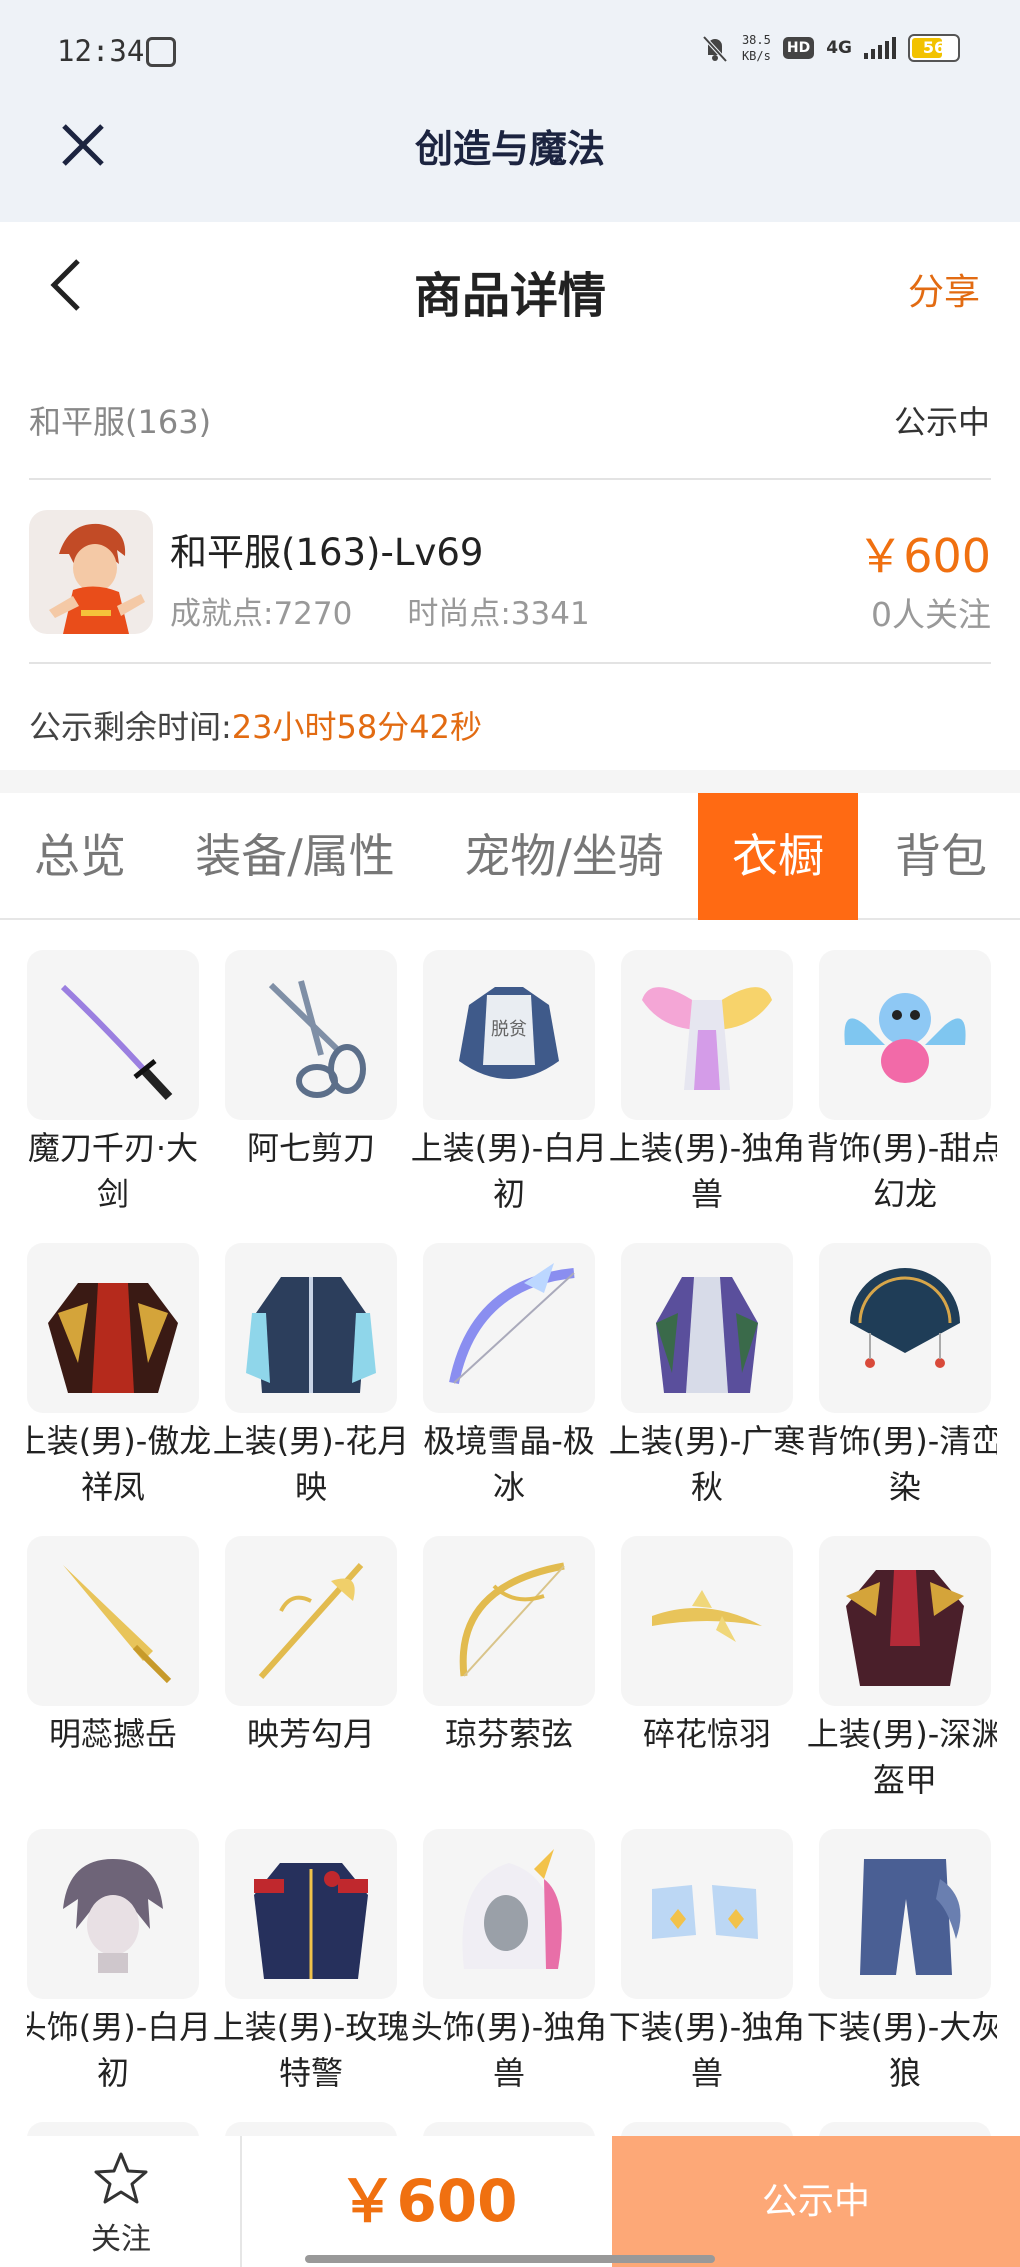 The height and width of the screenshot is (2267, 1020). Describe the element at coordinates (901, 1464) in the screenshot. I see `item-name: 背饰(男)-清峦染` at that location.